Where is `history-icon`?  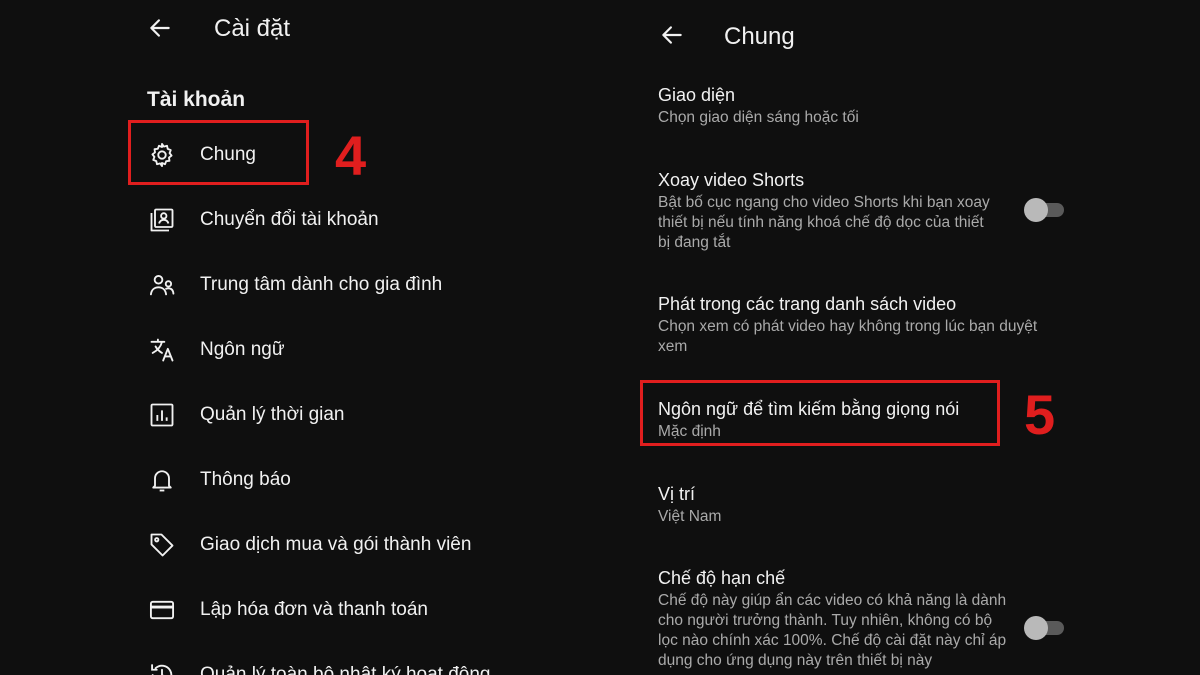 history-icon is located at coordinates (162, 668).